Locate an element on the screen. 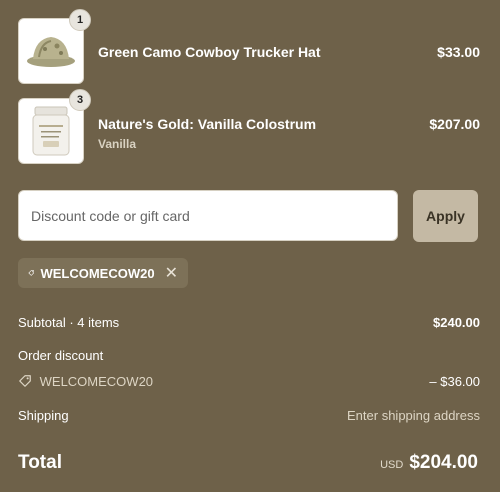 This screenshot has height=492, width=500. total-value: $204.00 is located at coordinates (443, 462).